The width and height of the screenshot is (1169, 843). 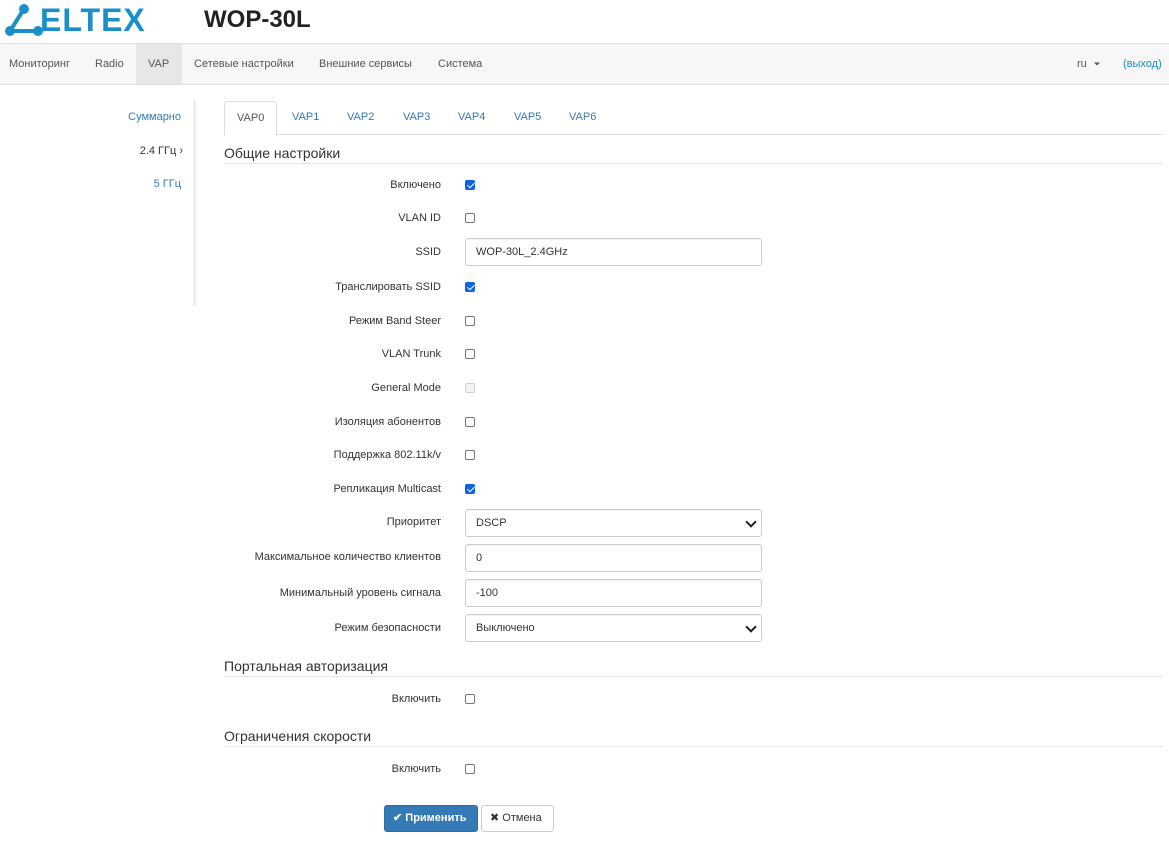 What do you see at coordinates (470, 321) in the screenshot?
I see `band-steer-checkbox` at bounding box center [470, 321].